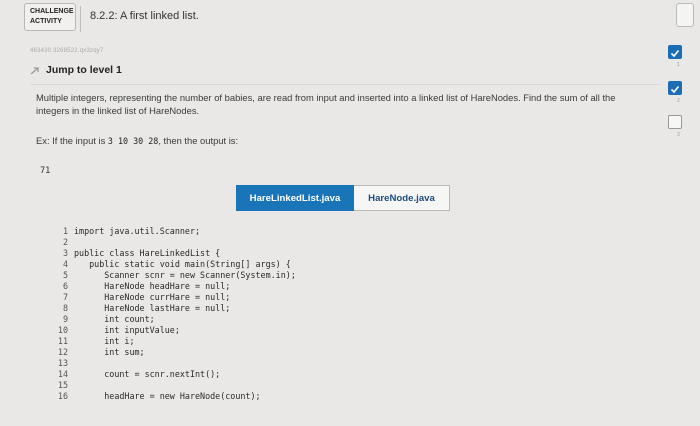 This screenshot has height=426, width=700. I want to click on level-3-checkbox, so click(675, 122).